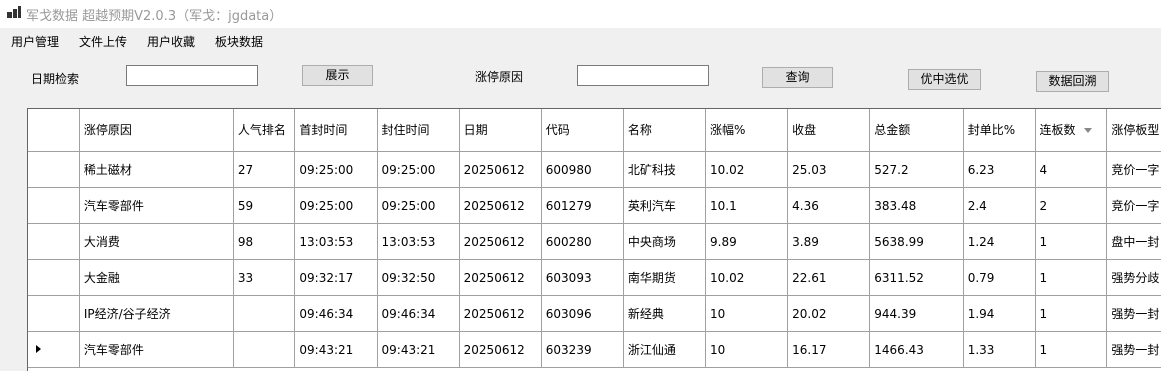 The width and height of the screenshot is (1161, 371). Describe the element at coordinates (916, 277) in the screenshot. I see `table-cell: 6311.52` at that location.